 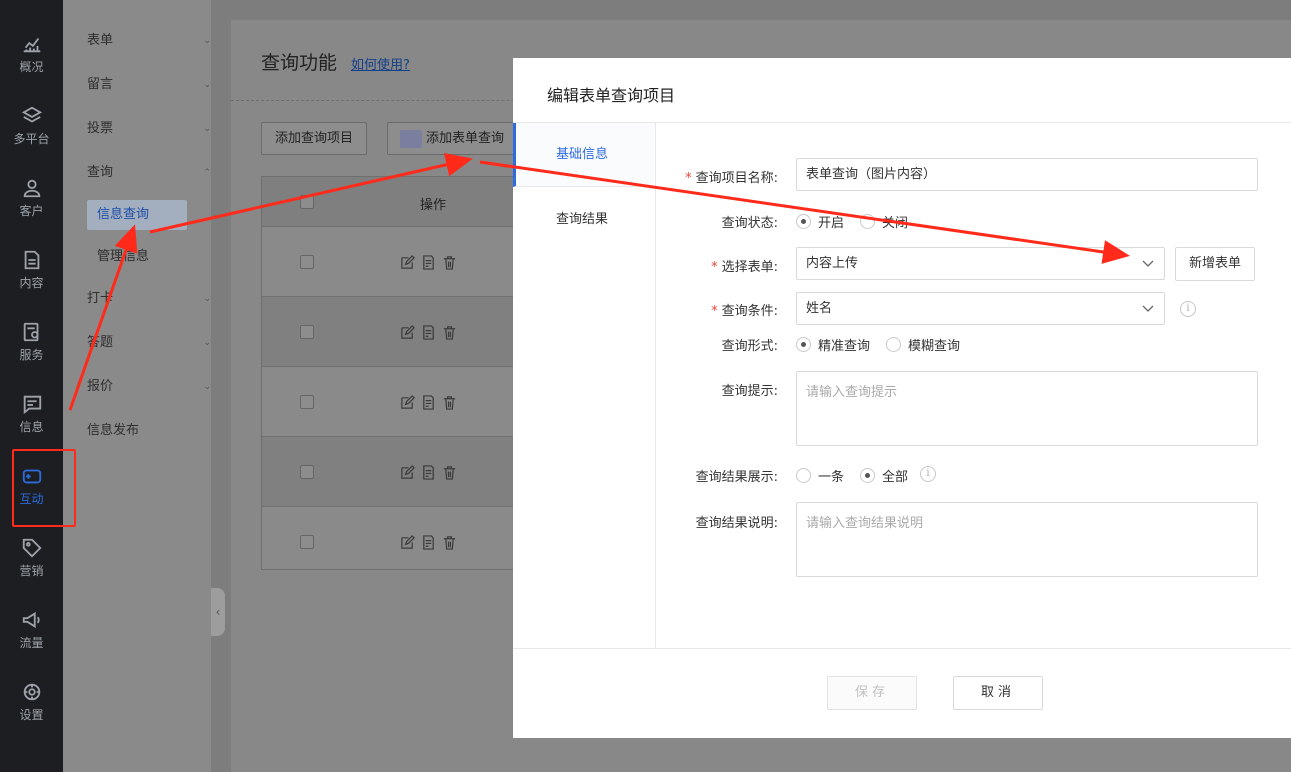 I want to click on display-radio-group: 一条 全部, so click(x=857, y=475).